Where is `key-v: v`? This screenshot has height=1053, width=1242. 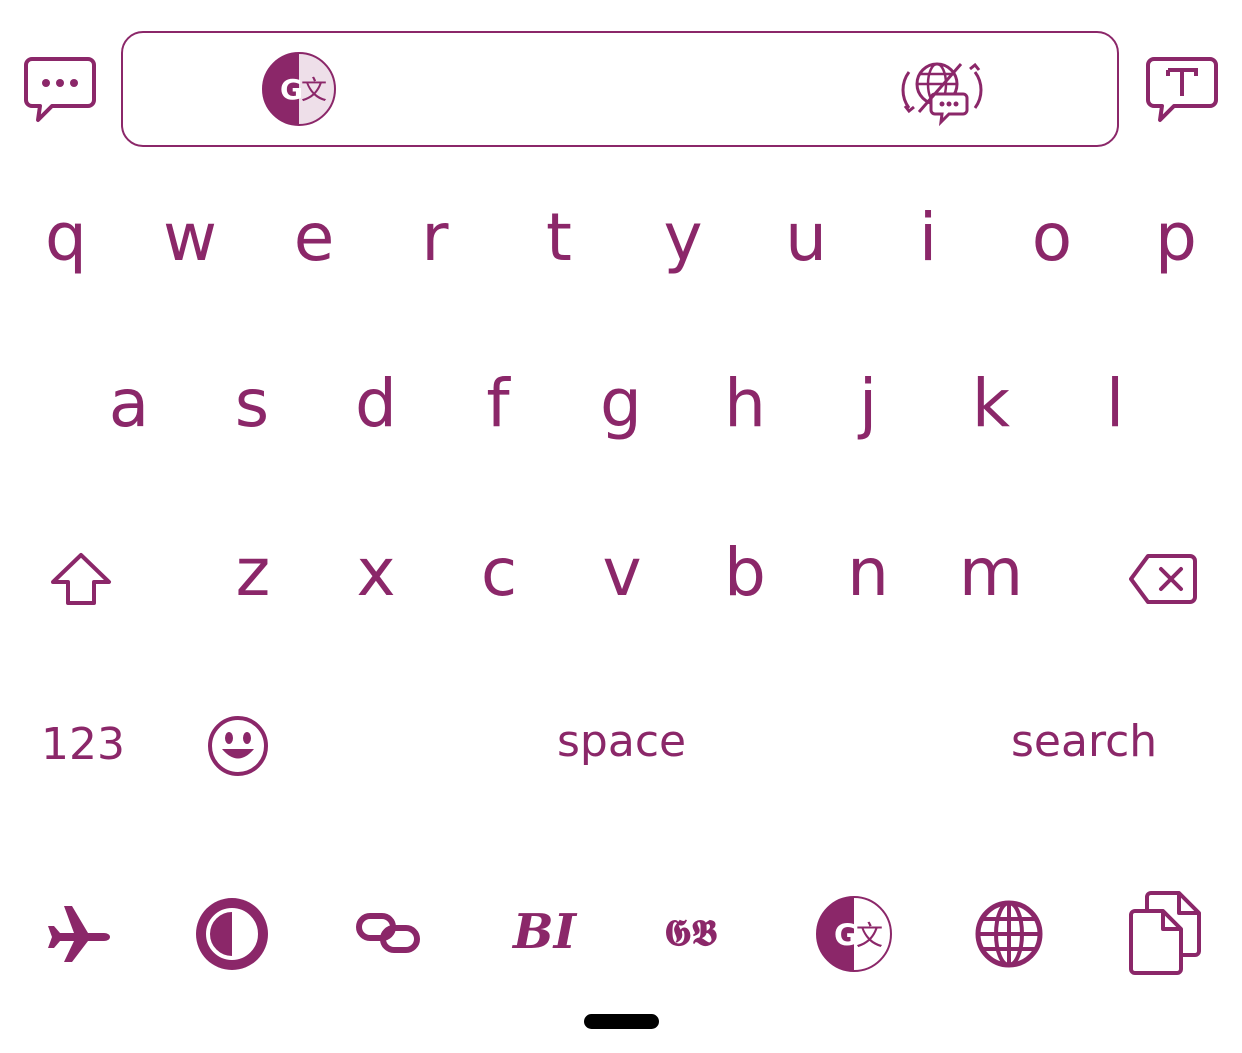 key-v: v is located at coordinates (622, 573).